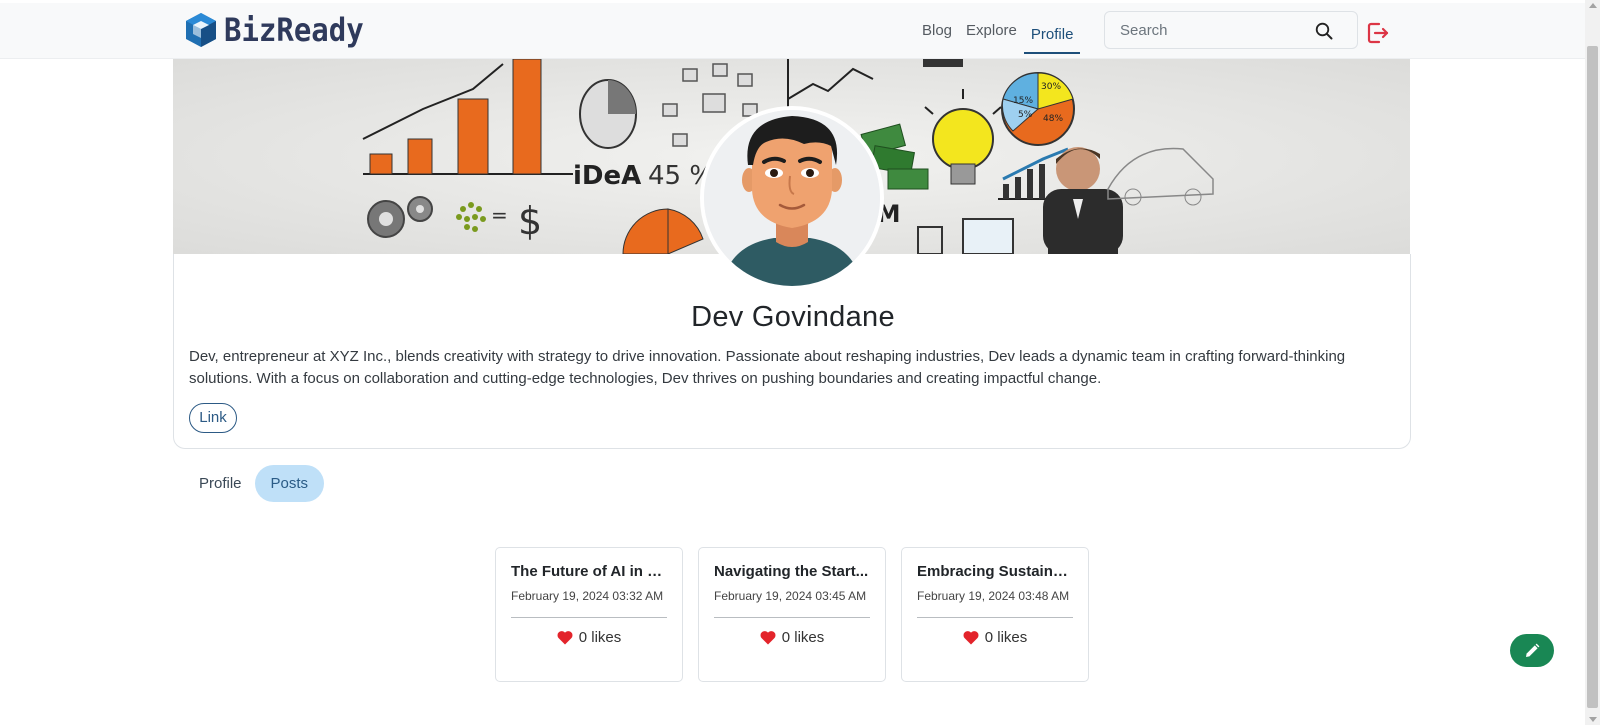 This screenshot has height=725, width=1600. Describe the element at coordinates (1051, 87) in the screenshot. I see `banner-pie-30: 30%` at that location.